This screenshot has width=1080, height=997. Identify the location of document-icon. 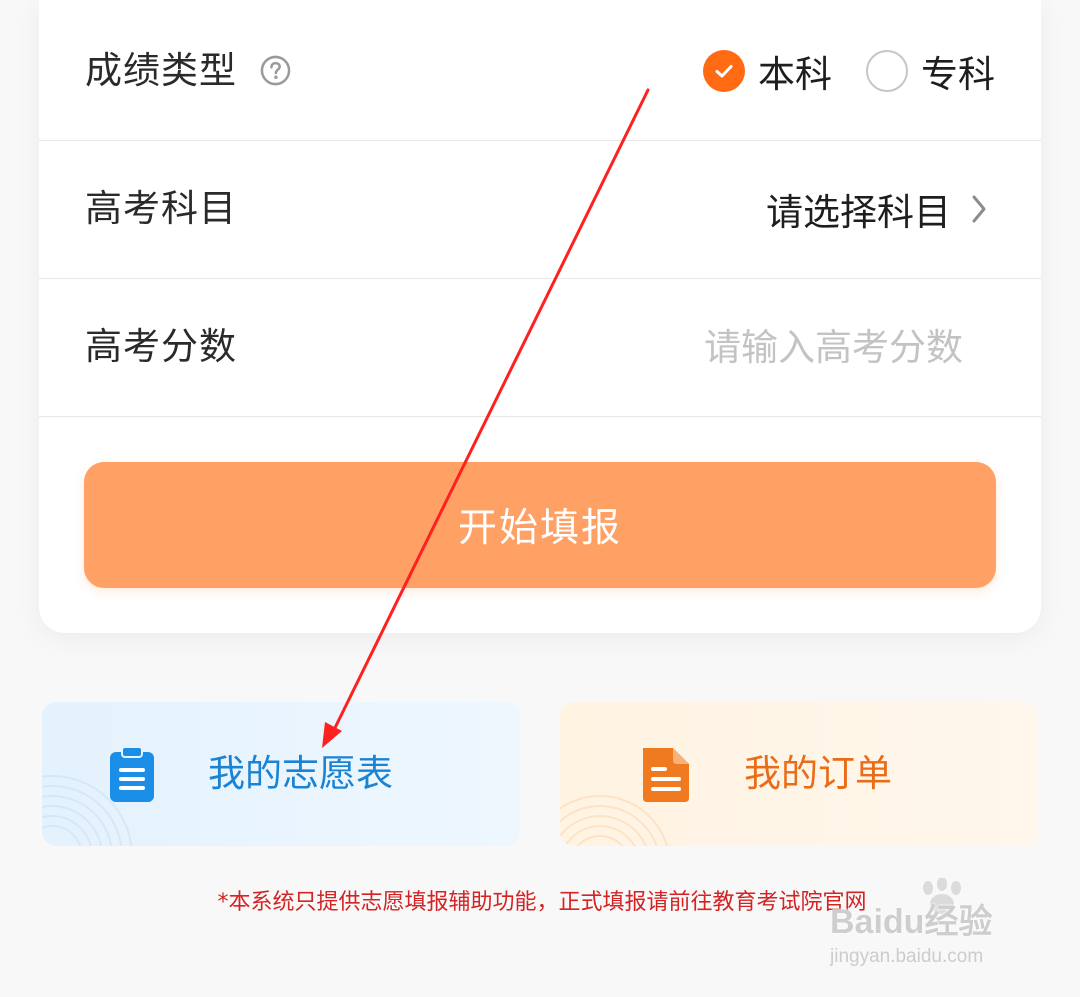
(666, 775).